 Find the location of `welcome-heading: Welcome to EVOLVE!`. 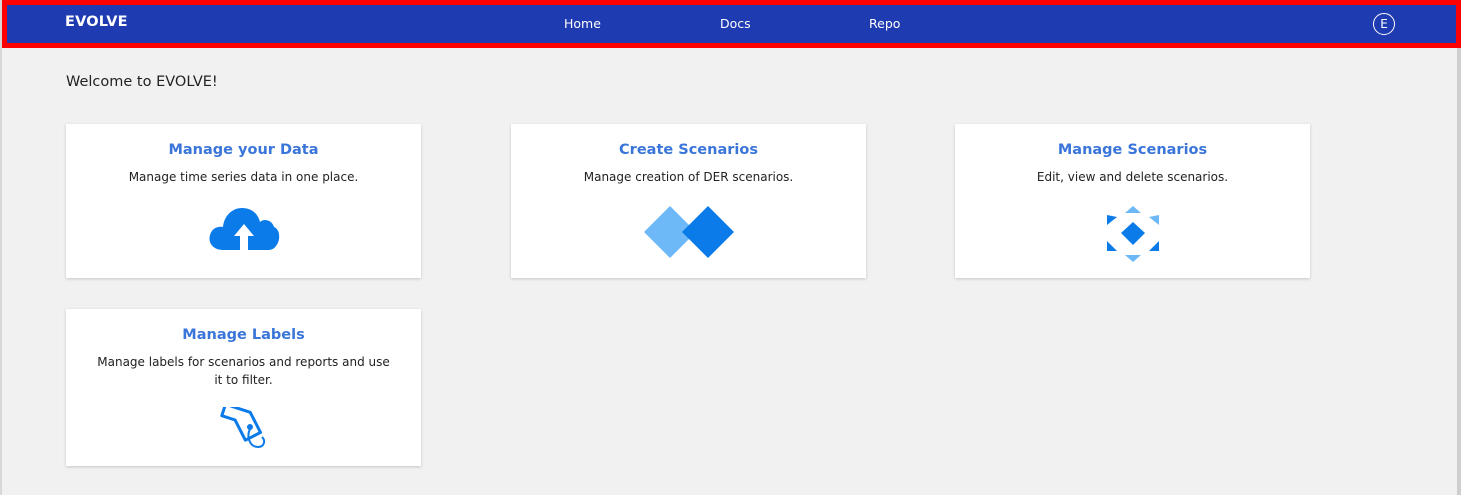

welcome-heading: Welcome to EVOLVE! is located at coordinates (142, 82).